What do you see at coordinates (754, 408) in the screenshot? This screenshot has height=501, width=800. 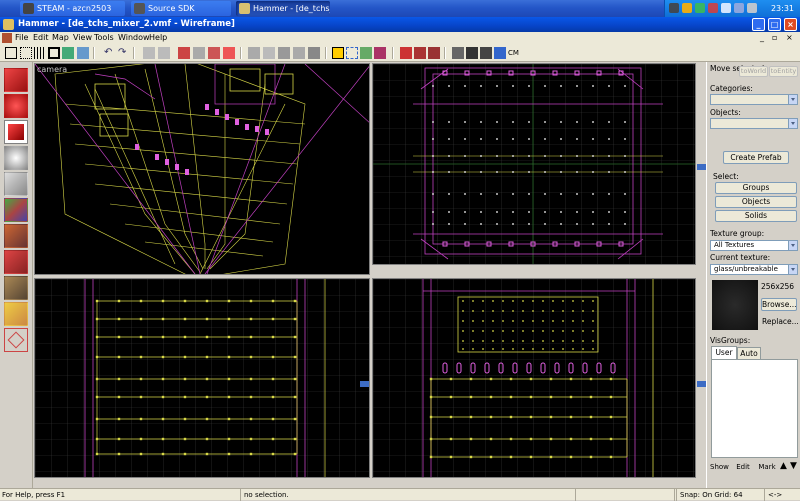 I see `visgroups-list` at bounding box center [754, 408].